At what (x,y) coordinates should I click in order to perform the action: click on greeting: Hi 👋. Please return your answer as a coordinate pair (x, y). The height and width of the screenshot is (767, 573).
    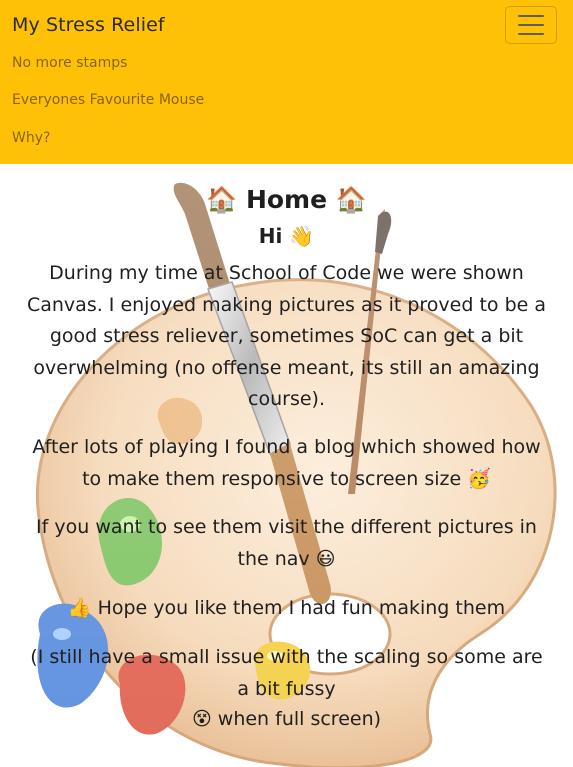
    Looking at the image, I should click on (286, 236).